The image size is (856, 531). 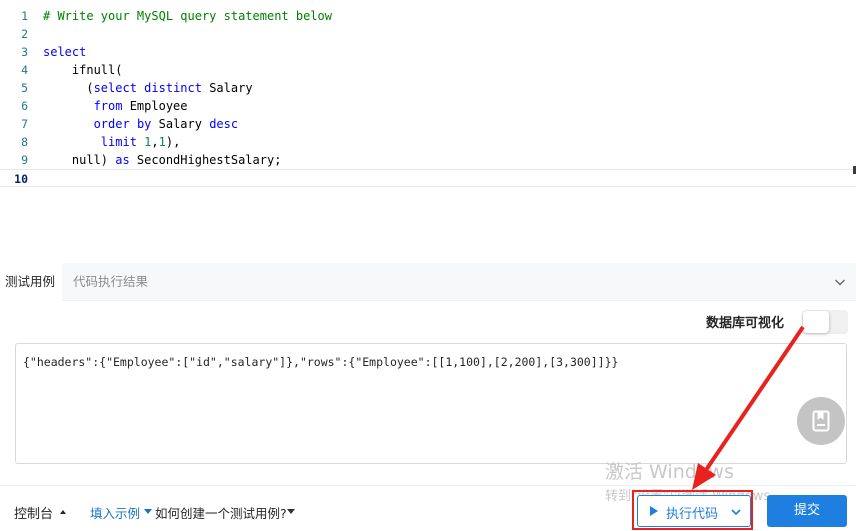 What do you see at coordinates (840, 282) in the screenshot?
I see `chevron-down-icon` at bounding box center [840, 282].